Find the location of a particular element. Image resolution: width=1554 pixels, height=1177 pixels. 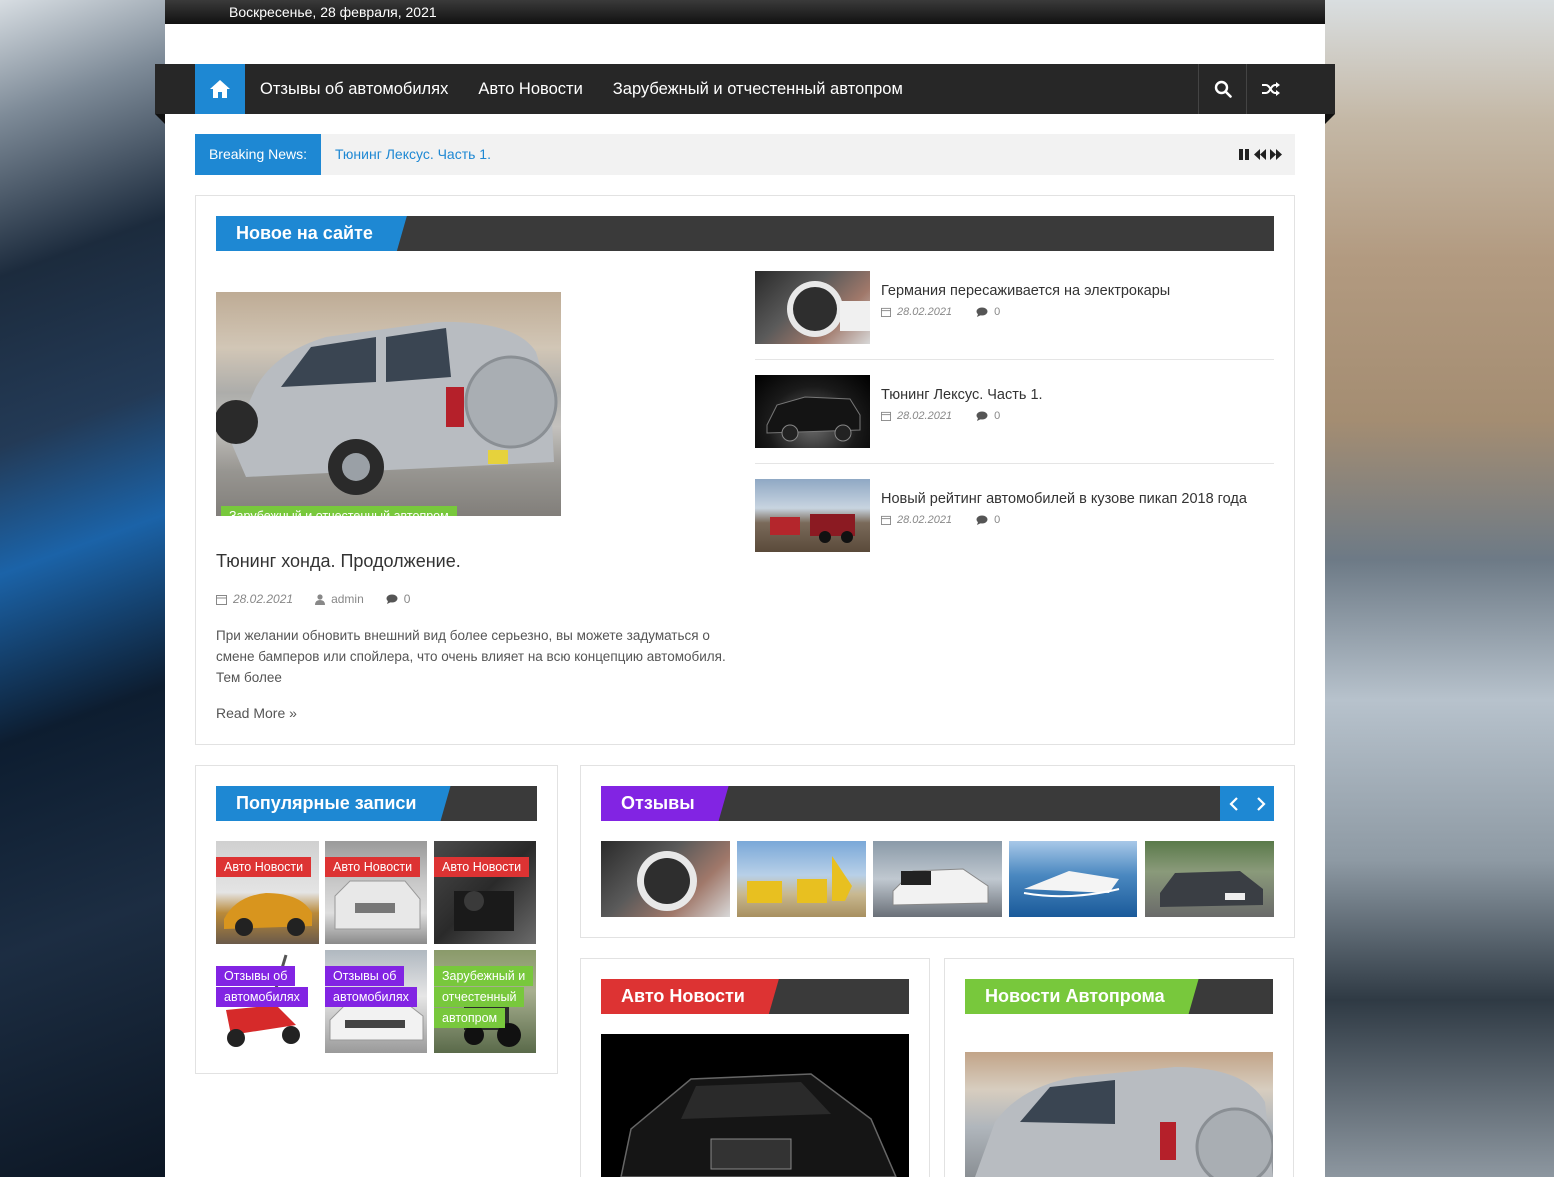

nav-item-autoprom: Зарубежный и отчестенный автопром is located at coordinates (765, 89).